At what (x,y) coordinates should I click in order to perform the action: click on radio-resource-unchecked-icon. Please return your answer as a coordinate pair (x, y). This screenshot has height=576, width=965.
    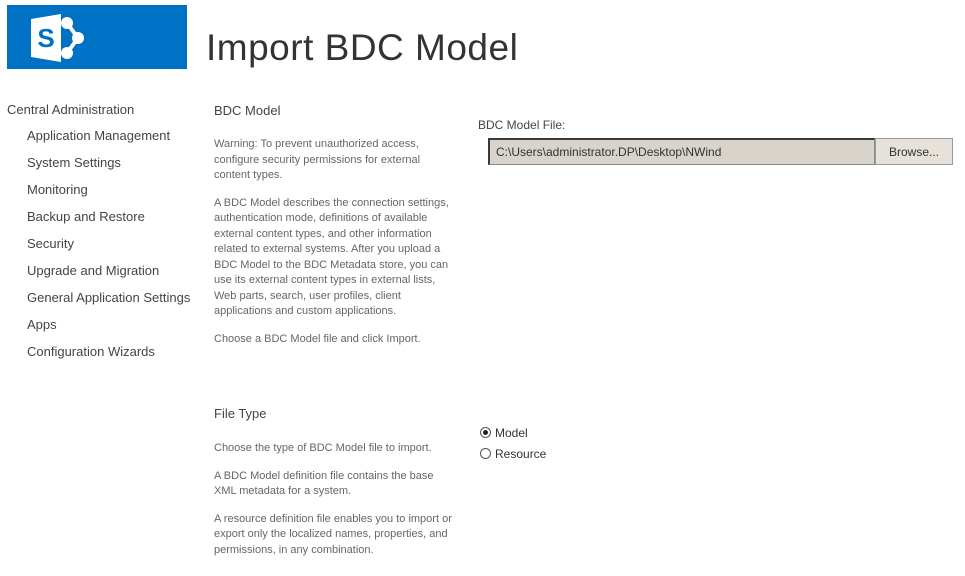
    Looking at the image, I should click on (485, 453).